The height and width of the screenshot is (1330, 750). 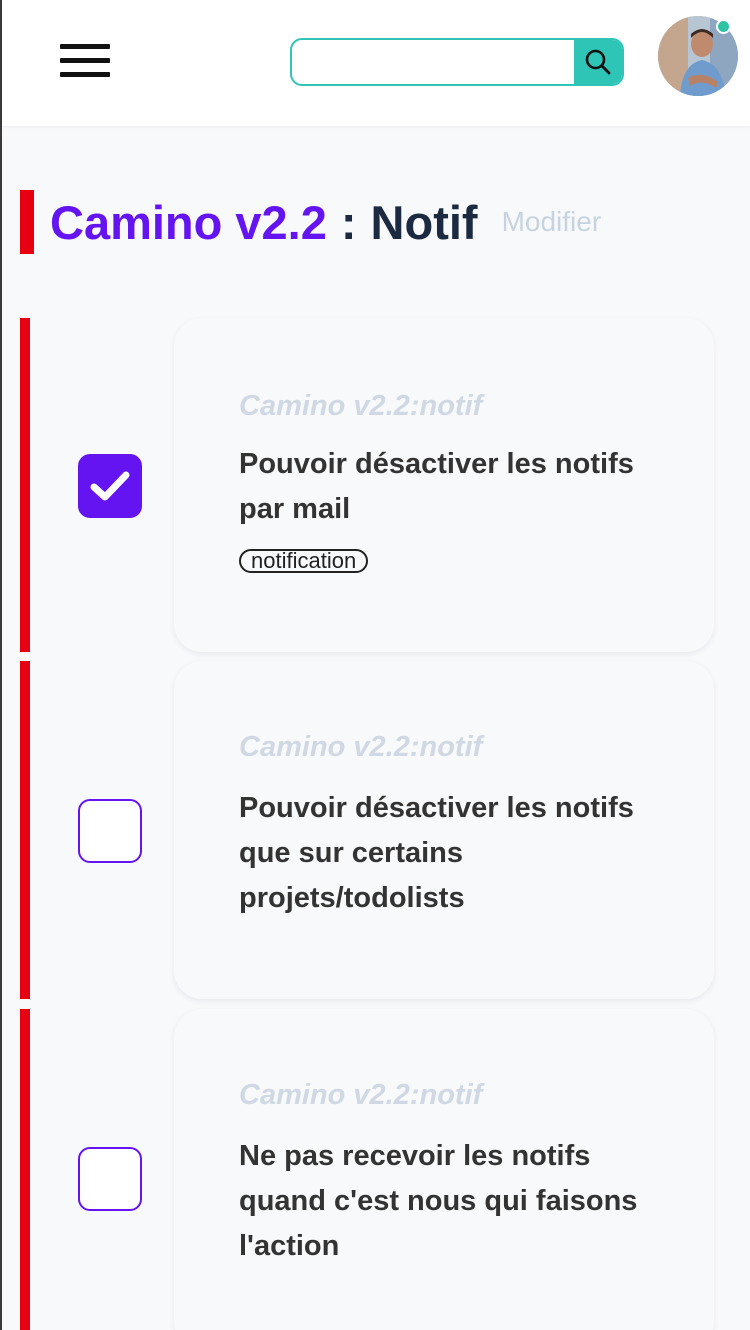 I want to click on task-tag: notification, so click(x=304, y=561).